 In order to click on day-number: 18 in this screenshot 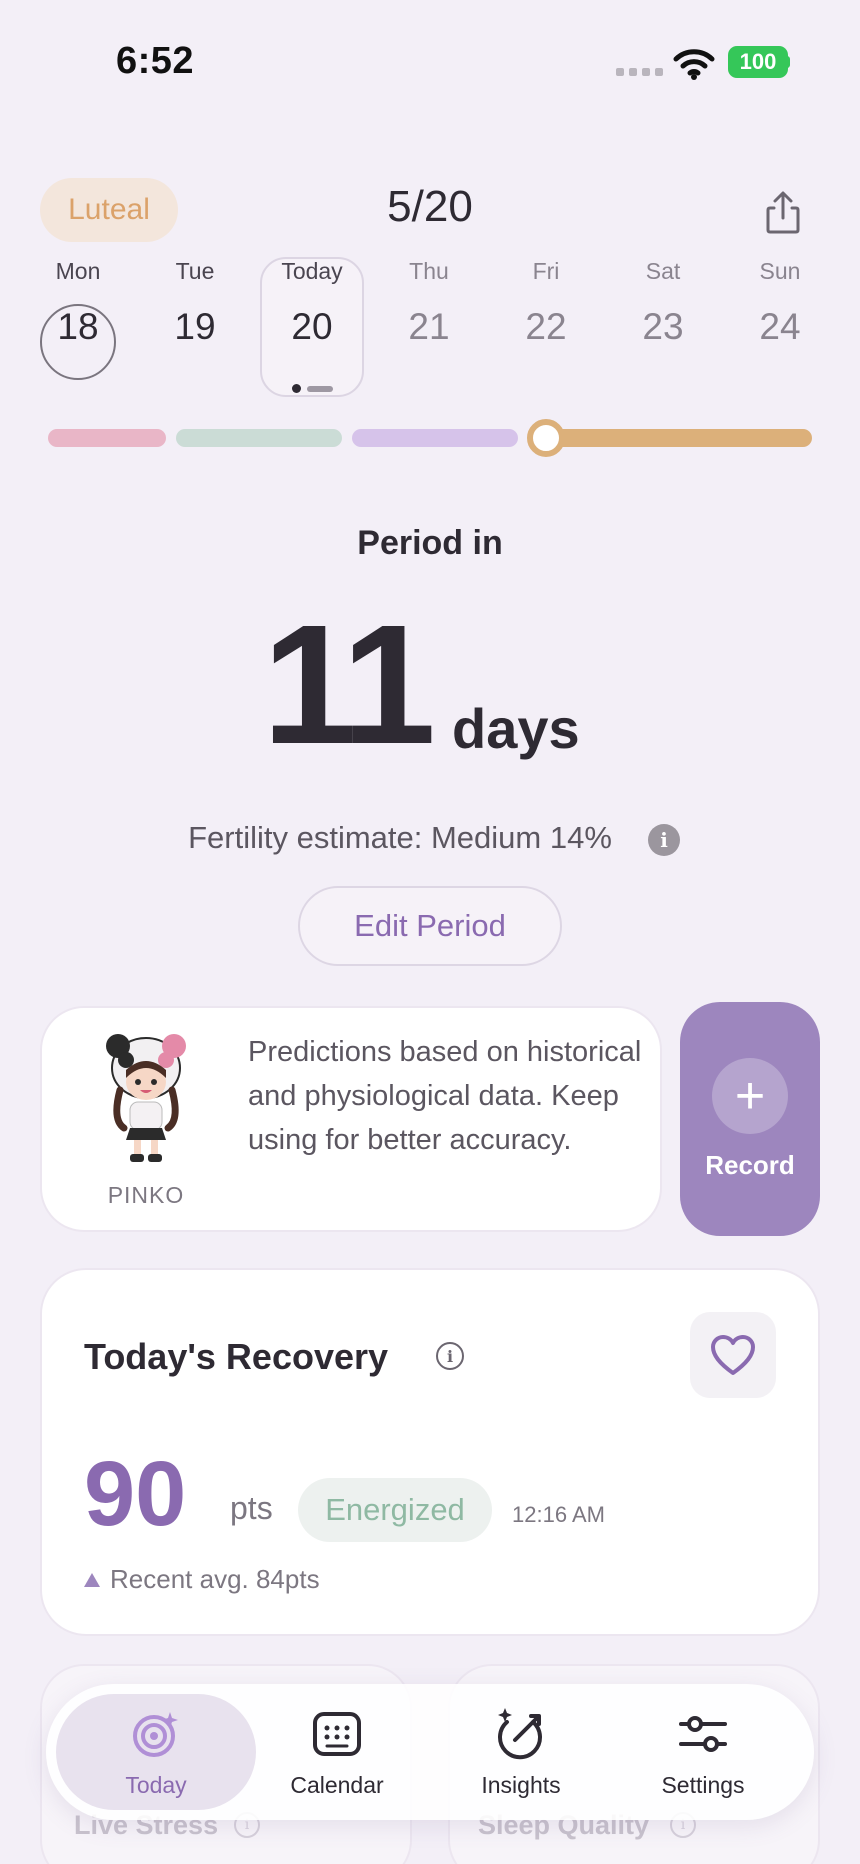, I will do `click(78, 326)`.